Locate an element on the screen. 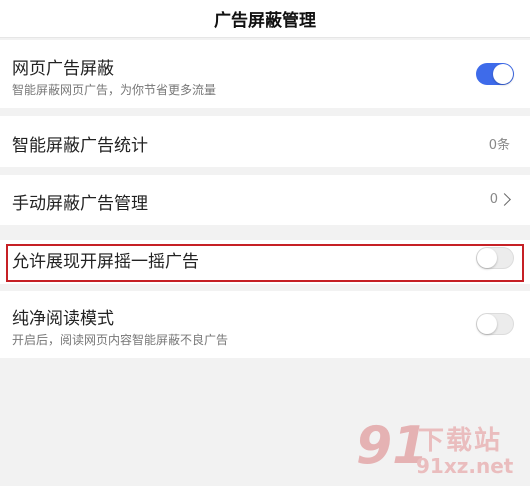  settings-row-manual-block: 手动屏蔽广告管理 0 is located at coordinates (265, 200).